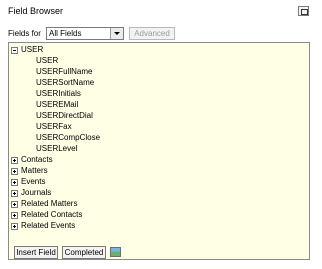 This screenshot has width=322, height=269. What do you see at coordinates (64, 72) in the screenshot?
I see `tree-leaf-userfullname: USERFullName` at bounding box center [64, 72].